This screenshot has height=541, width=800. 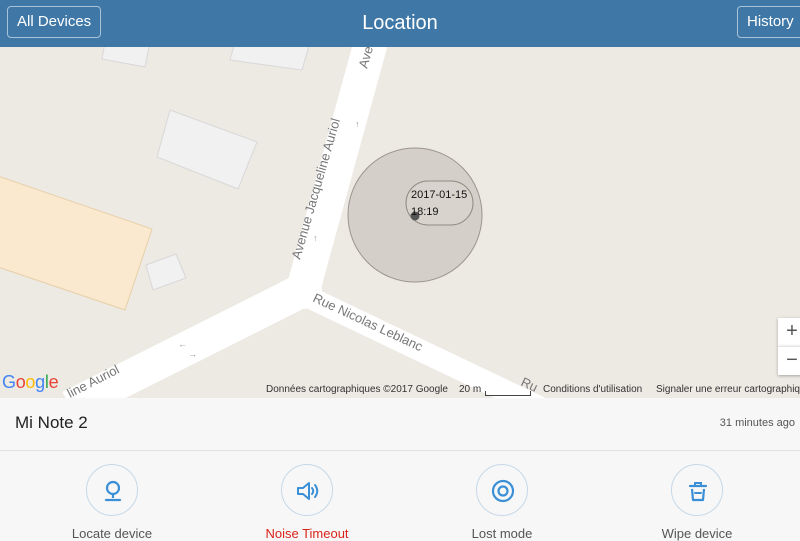 What do you see at coordinates (789, 360) in the screenshot?
I see `zoom-out-button: −` at bounding box center [789, 360].